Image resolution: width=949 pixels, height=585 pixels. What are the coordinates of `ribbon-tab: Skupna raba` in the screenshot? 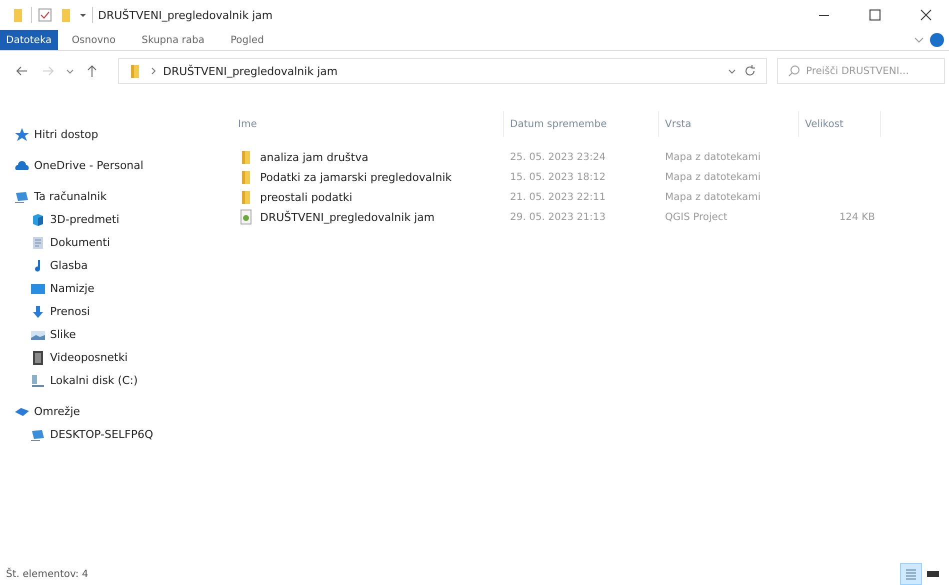 It's located at (173, 40).